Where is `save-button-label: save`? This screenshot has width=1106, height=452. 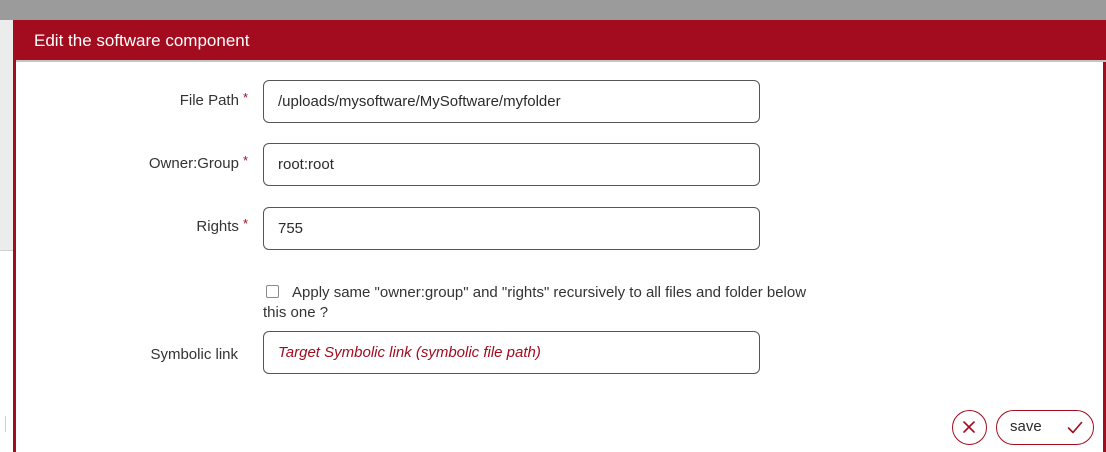 save-button-label: save is located at coordinates (1026, 426).